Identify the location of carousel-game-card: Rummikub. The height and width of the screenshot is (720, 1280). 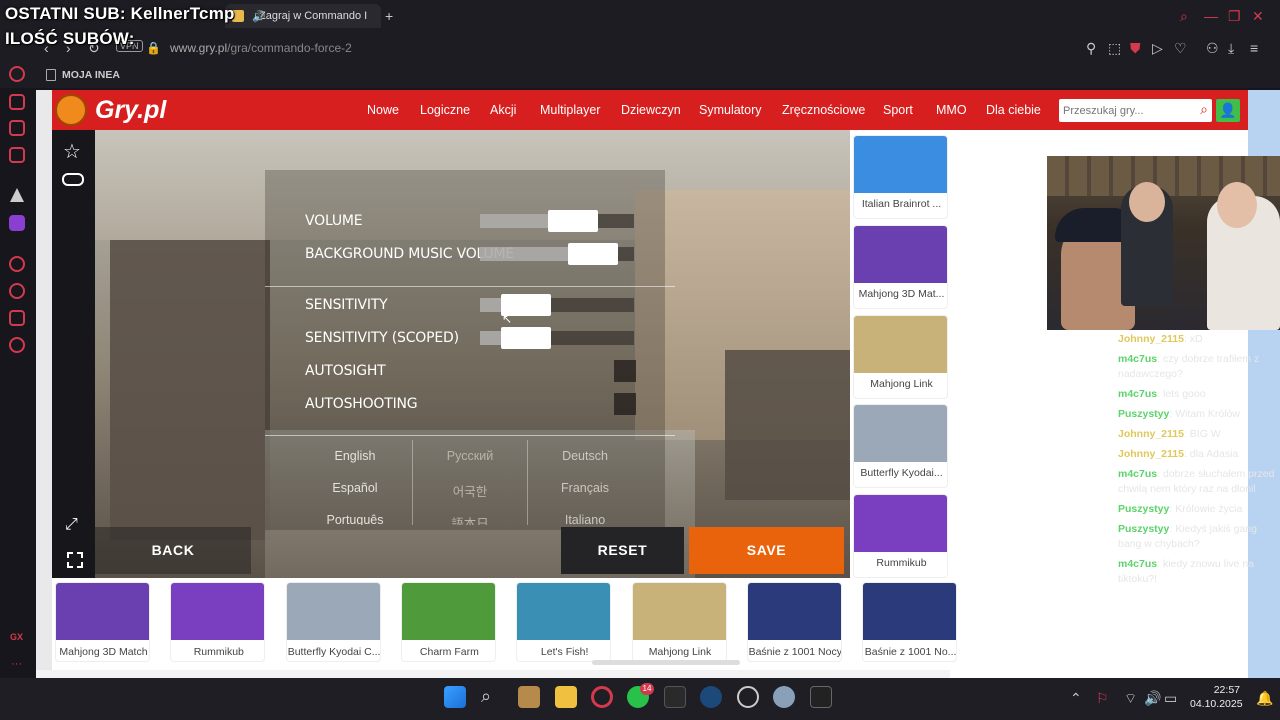
(218, 622).